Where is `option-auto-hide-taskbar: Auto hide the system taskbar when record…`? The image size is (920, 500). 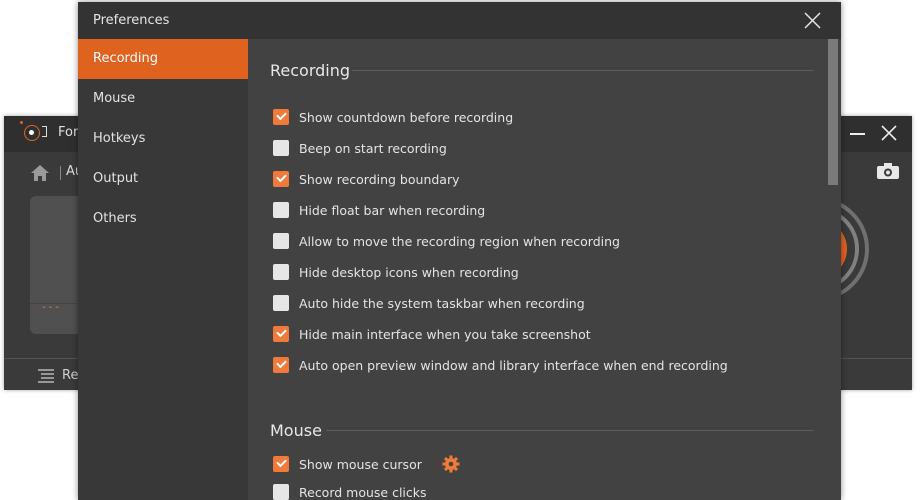
option-auto-hide-taskbar: Auto hide the system taskbar when record… is located at coordinates (429, 303).